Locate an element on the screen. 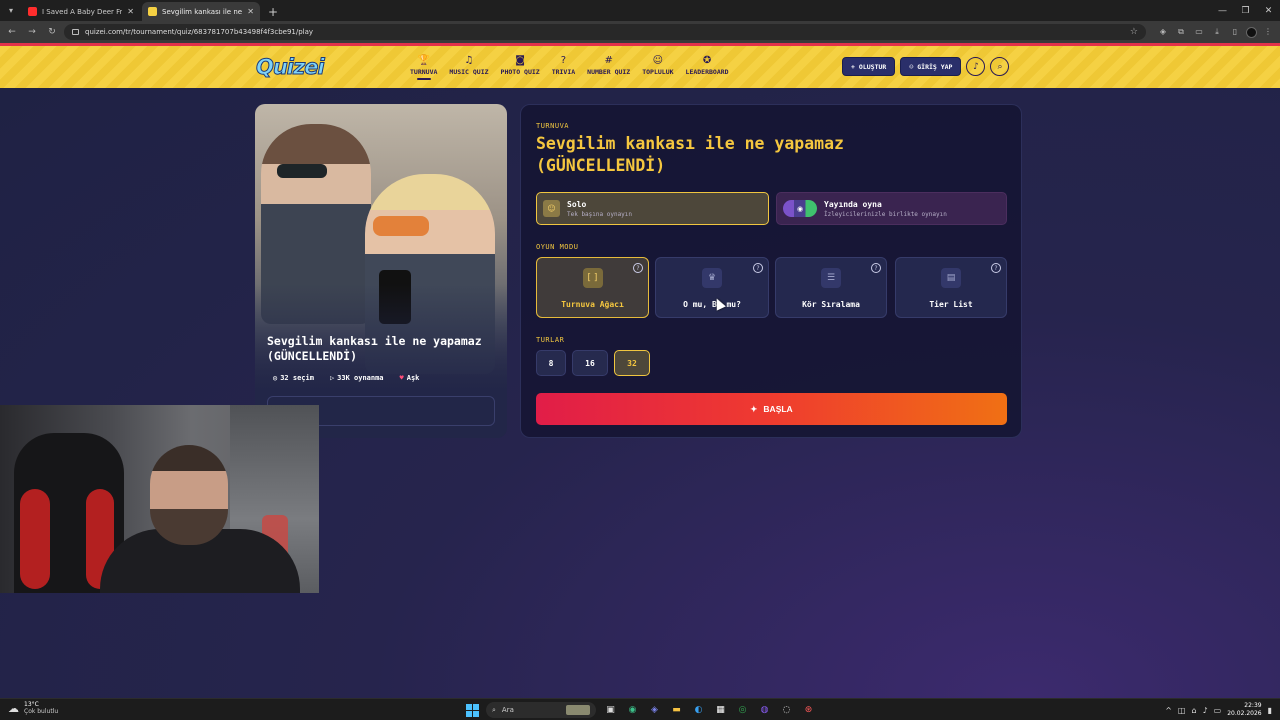  tray-app-icon: ◫ is located at coordinates (1182, 710).